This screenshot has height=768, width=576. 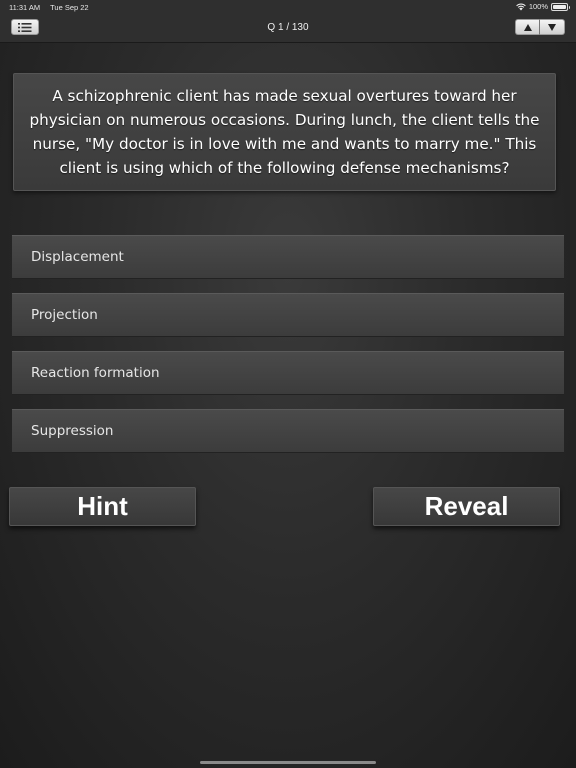 I want to click on triangle-down-icon, so click(x=552, y=27).